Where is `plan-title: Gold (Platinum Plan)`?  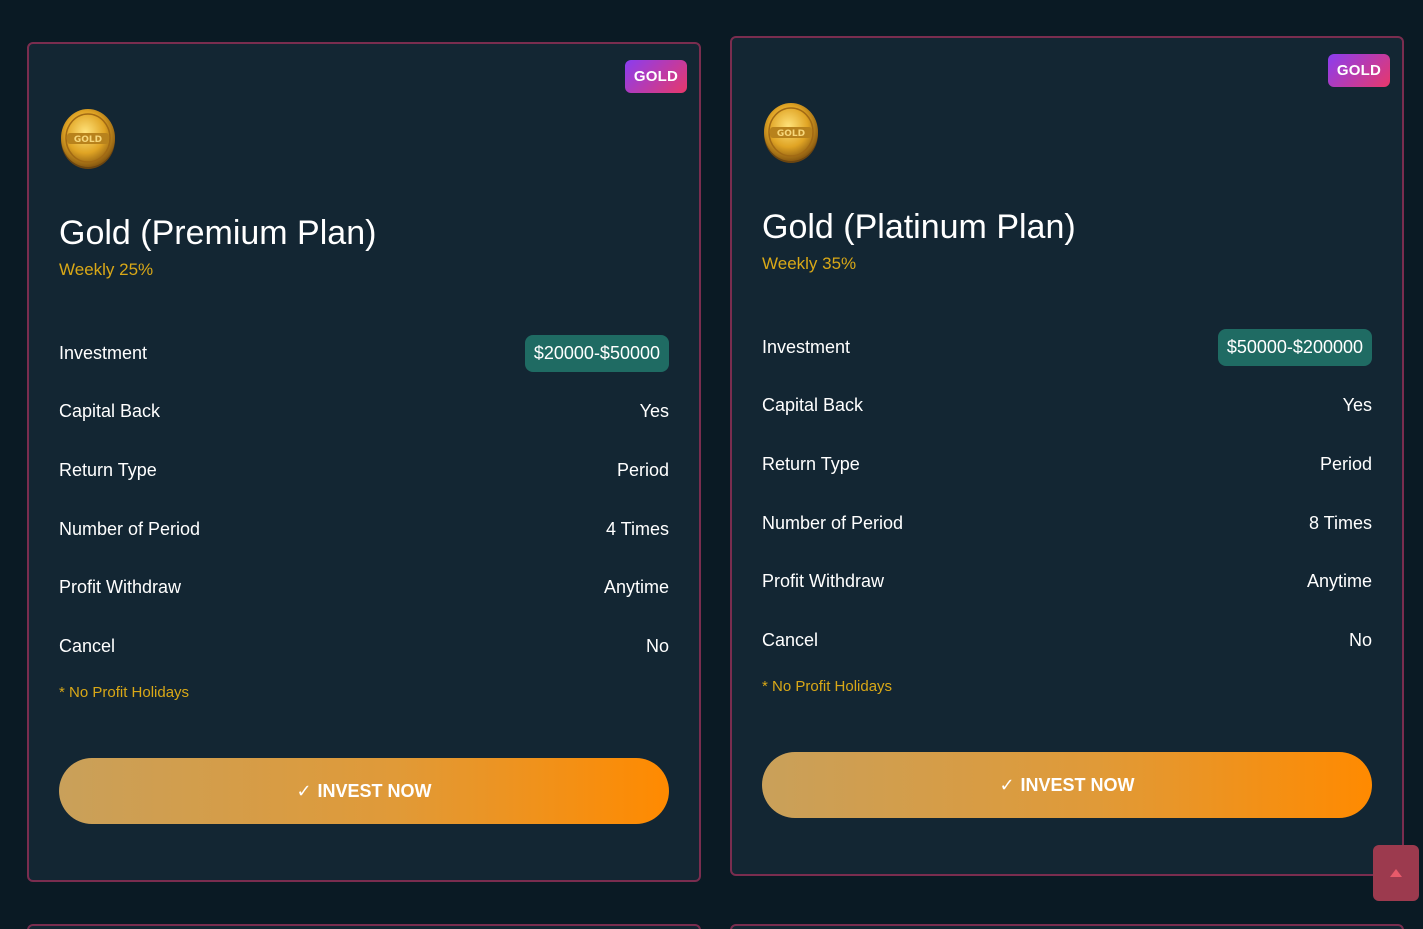
plan-title: Gold (Platinum Plan) is located at coordinates (919, 227).